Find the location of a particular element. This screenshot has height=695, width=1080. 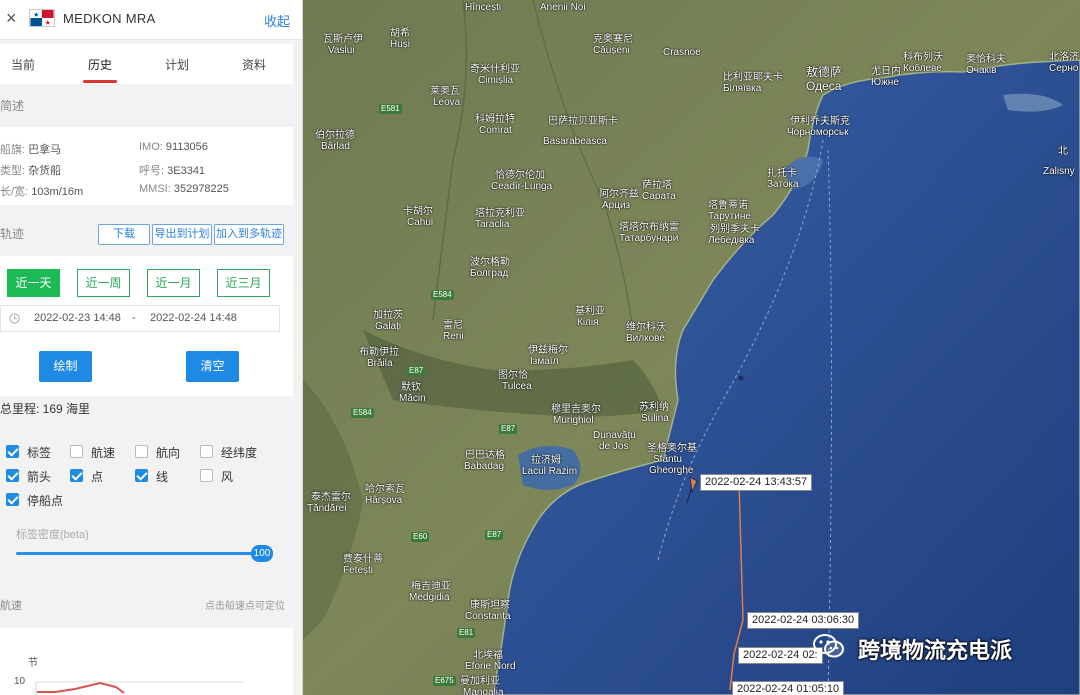

checkbox-line is located at coordinates (141, 475).